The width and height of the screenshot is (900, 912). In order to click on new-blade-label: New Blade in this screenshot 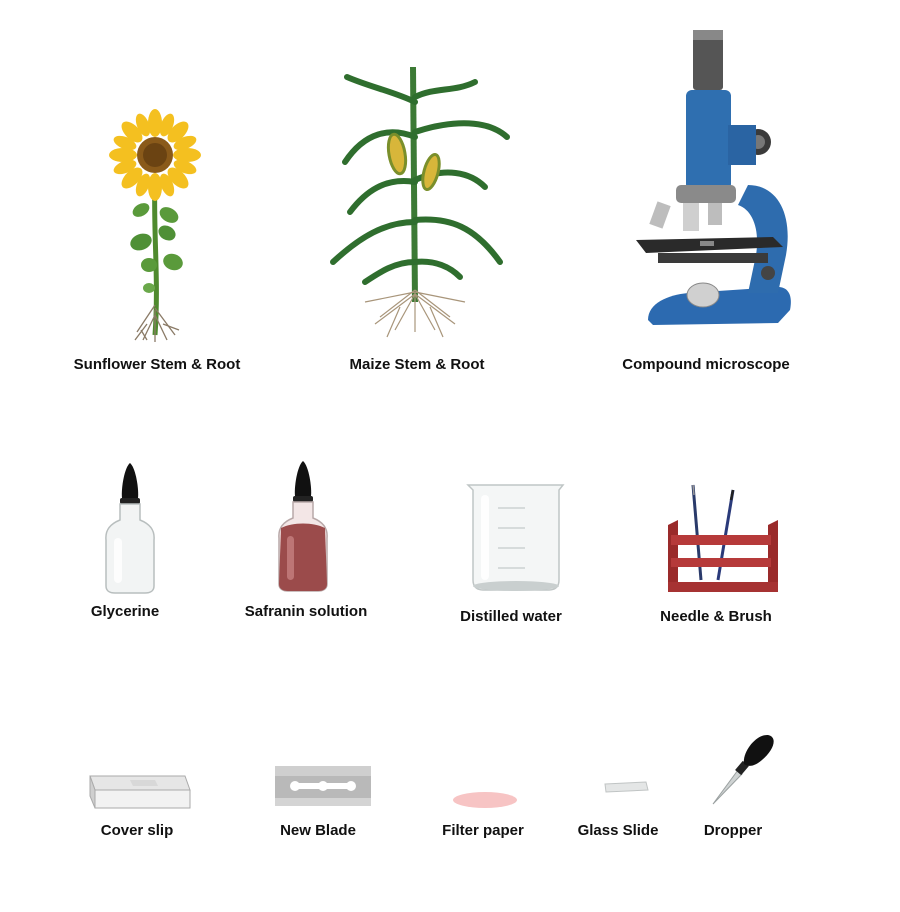, I will do `click(318, 830)`.